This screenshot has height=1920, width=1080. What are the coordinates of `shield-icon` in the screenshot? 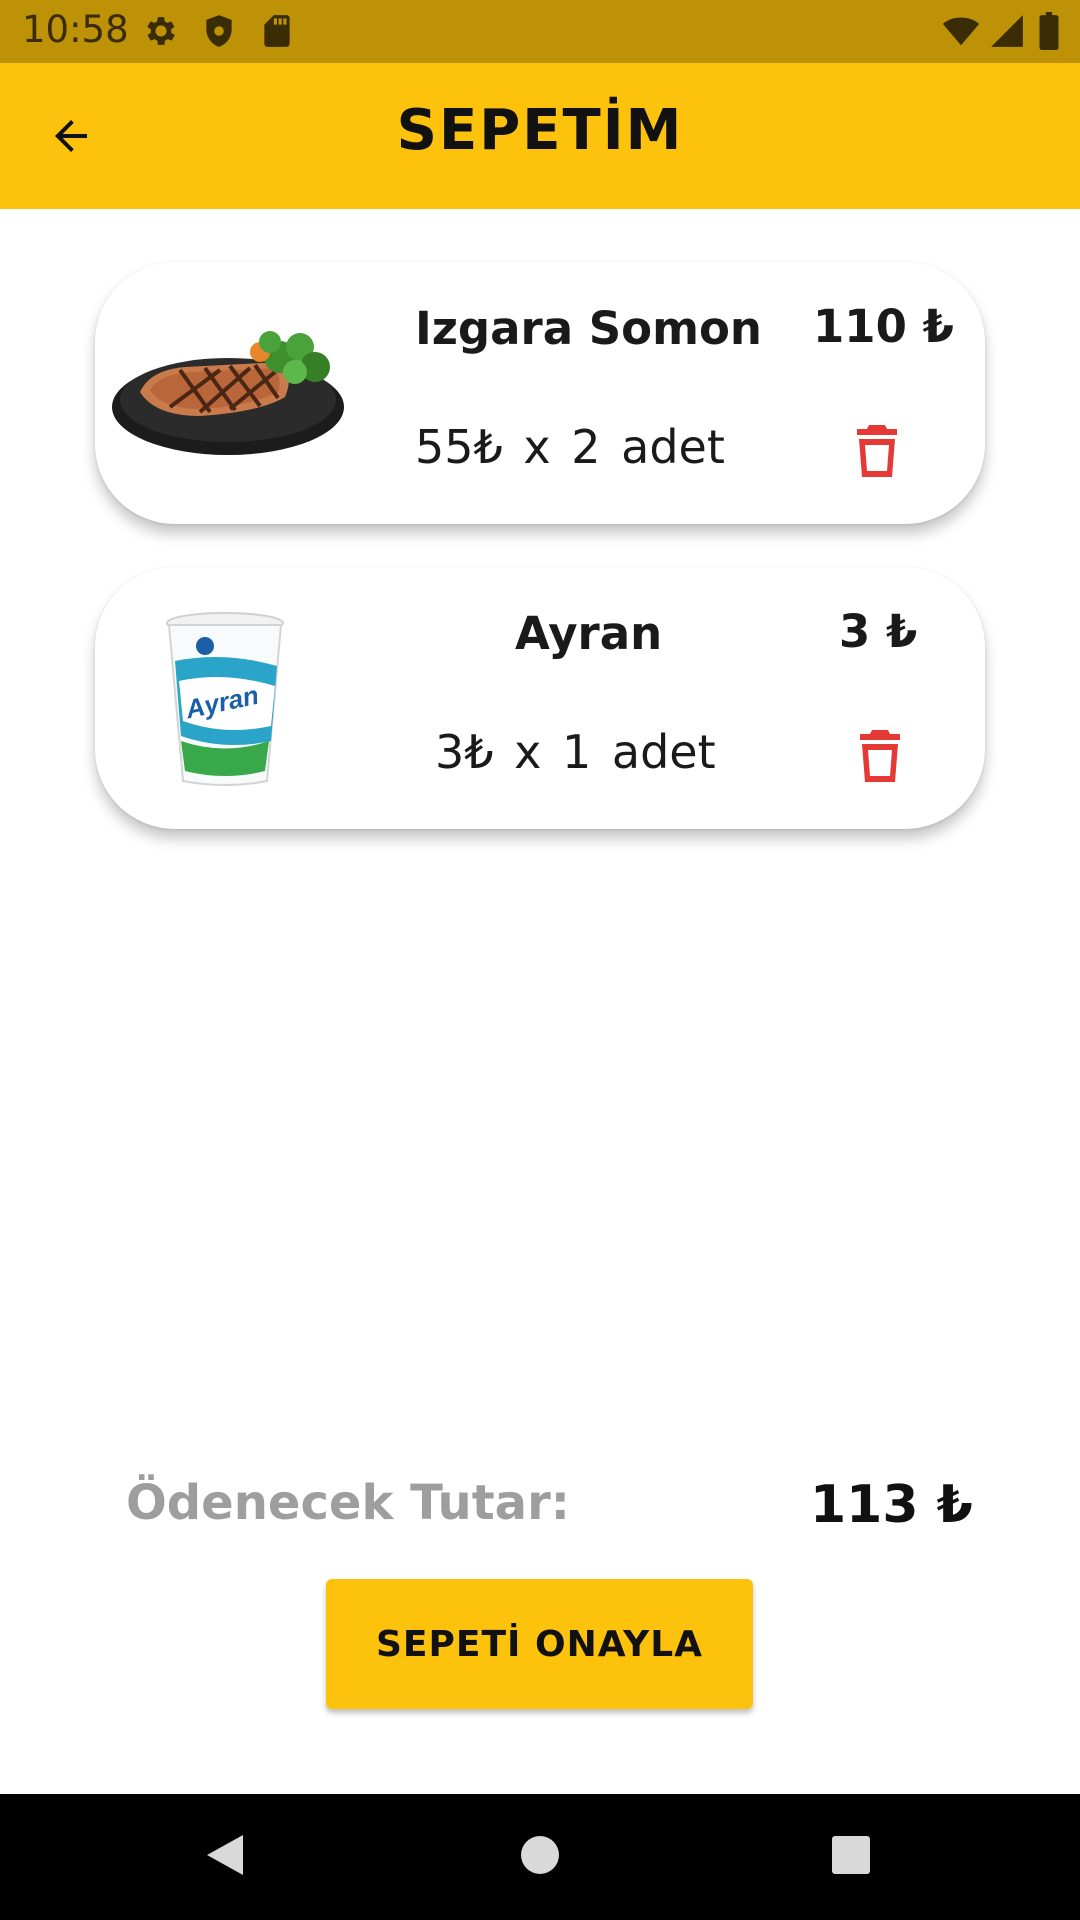 It's located at (219, 33).